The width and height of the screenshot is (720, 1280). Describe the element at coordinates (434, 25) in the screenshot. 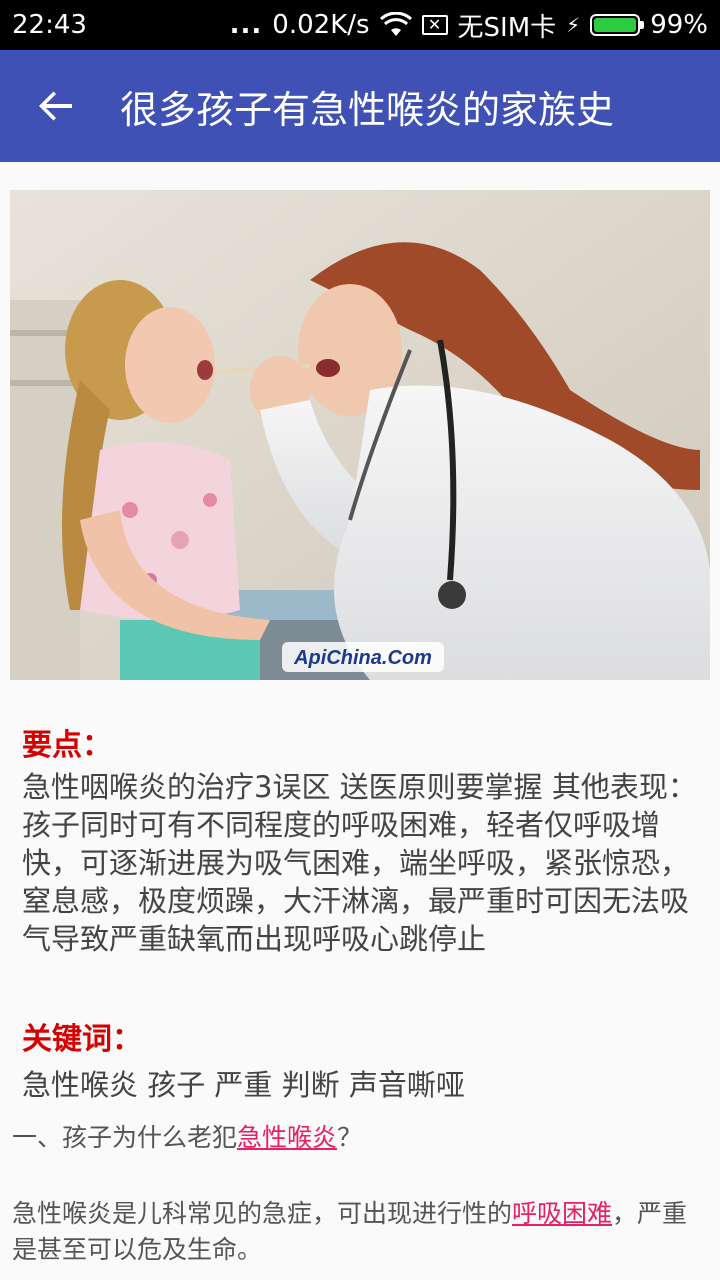

I see `no-sim-icon: ✕` at that location.